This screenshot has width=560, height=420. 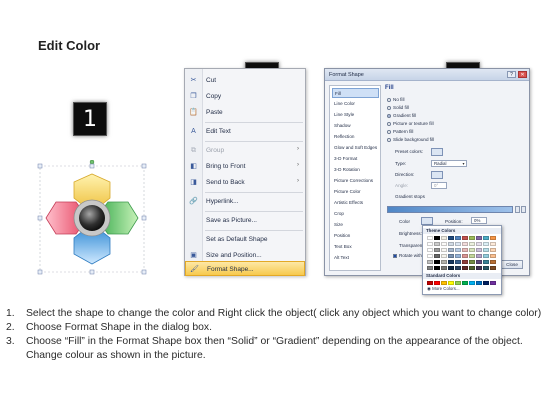 I want to click on remove-stop-button, so click(x=523, y=209).